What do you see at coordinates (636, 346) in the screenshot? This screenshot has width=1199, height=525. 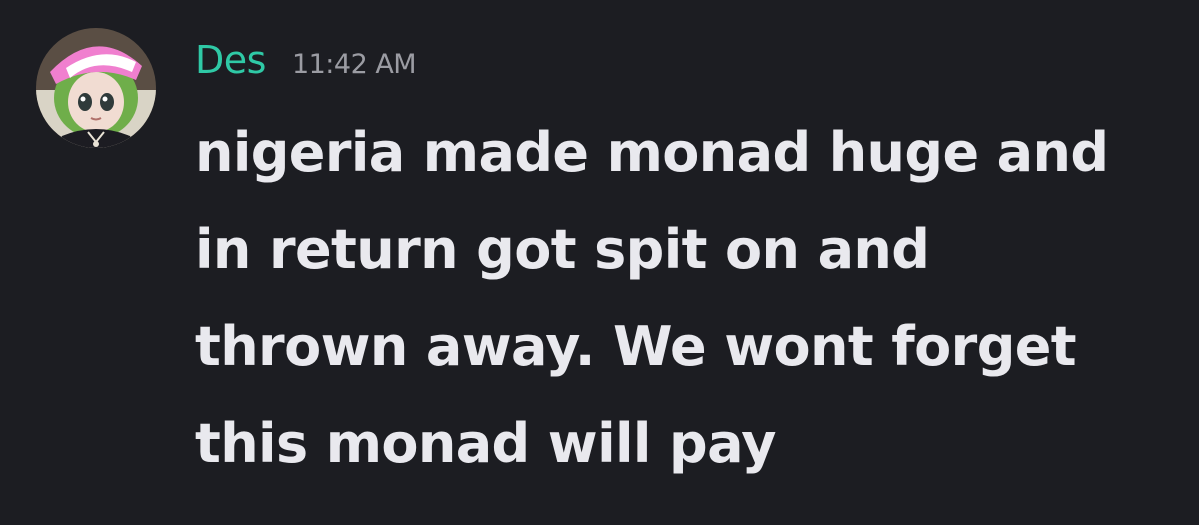 I see `message-line: thrown away. We wont forget` at bounding box center [636, 346].